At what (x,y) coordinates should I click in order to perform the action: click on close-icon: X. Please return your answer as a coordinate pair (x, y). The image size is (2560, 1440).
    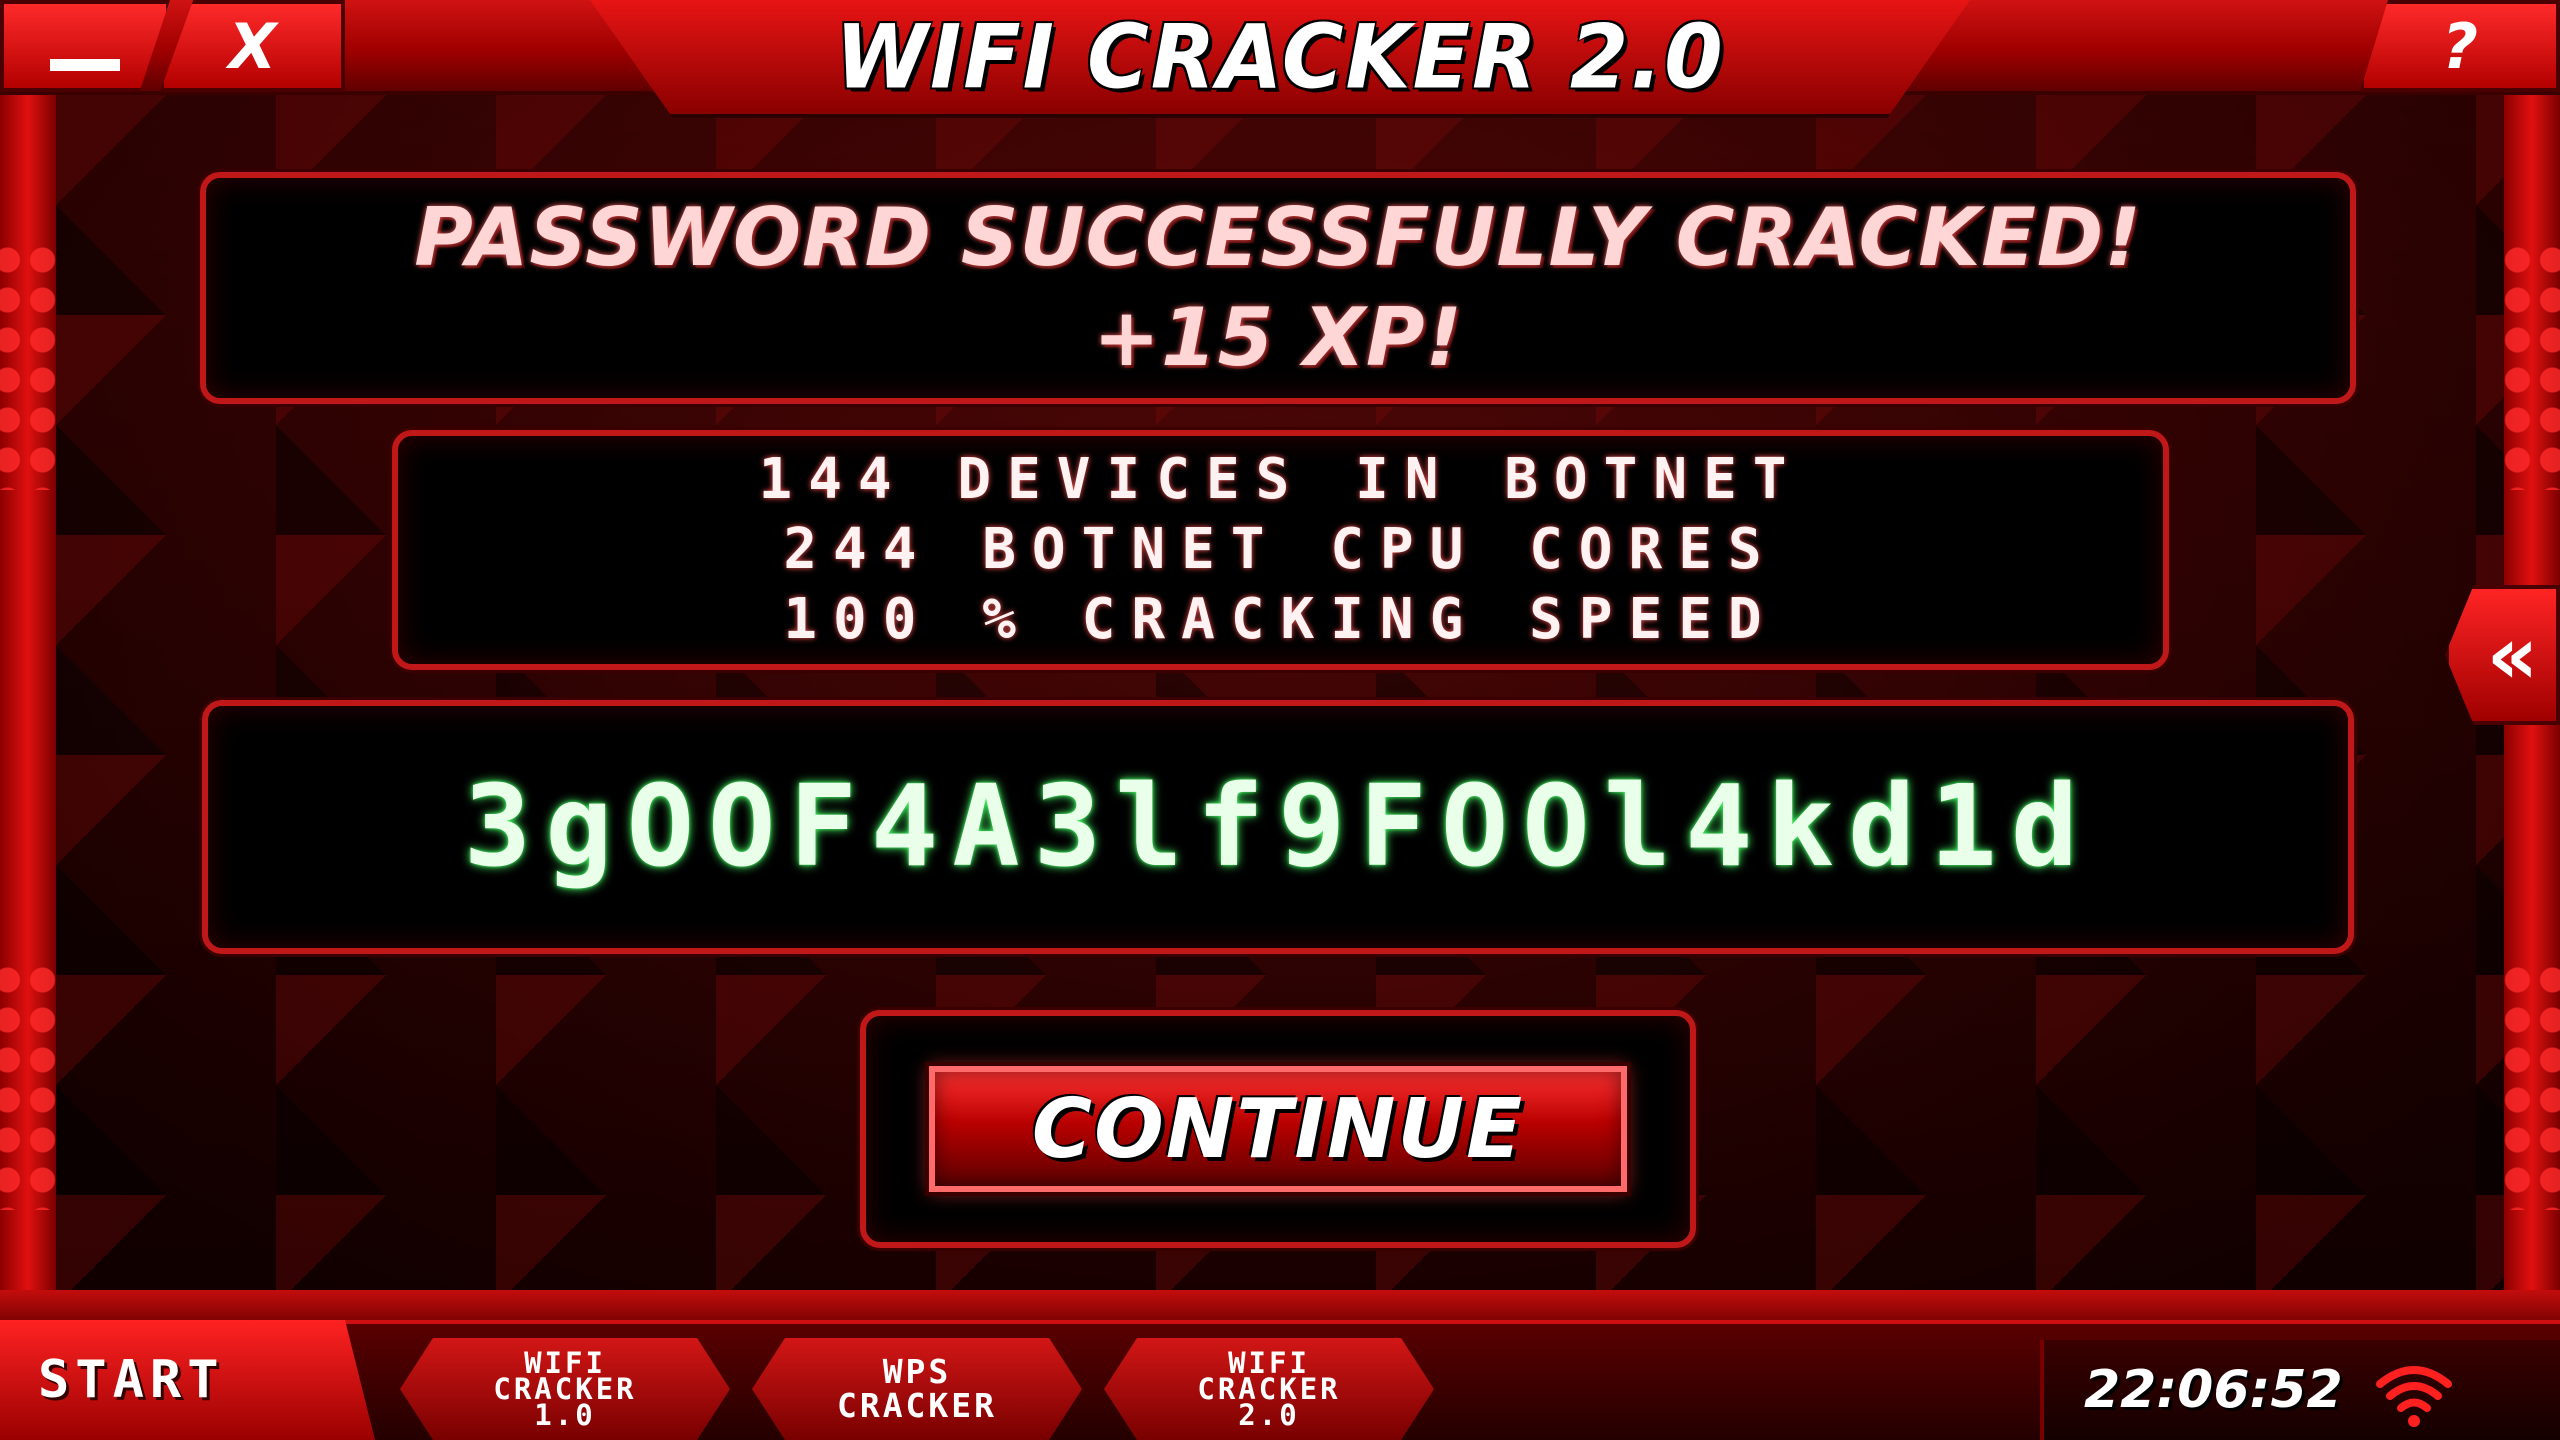
    Looking at the image, I should click on (252, 46).